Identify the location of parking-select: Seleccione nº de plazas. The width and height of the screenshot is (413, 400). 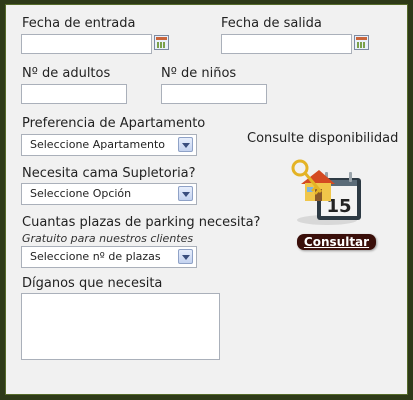
(109, 257).